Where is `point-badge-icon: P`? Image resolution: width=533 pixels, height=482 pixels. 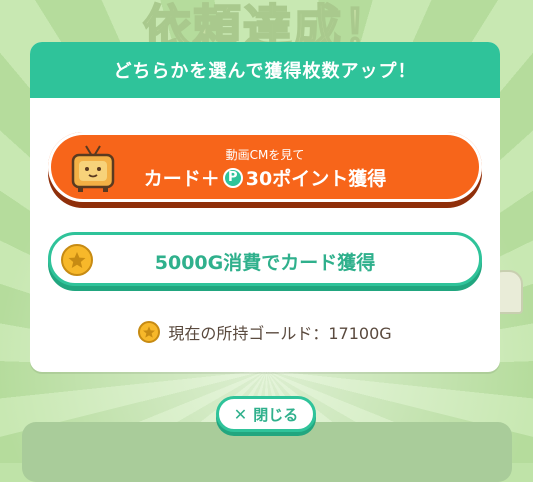 point-badge-icon: P is located at coordinates (232, 177).